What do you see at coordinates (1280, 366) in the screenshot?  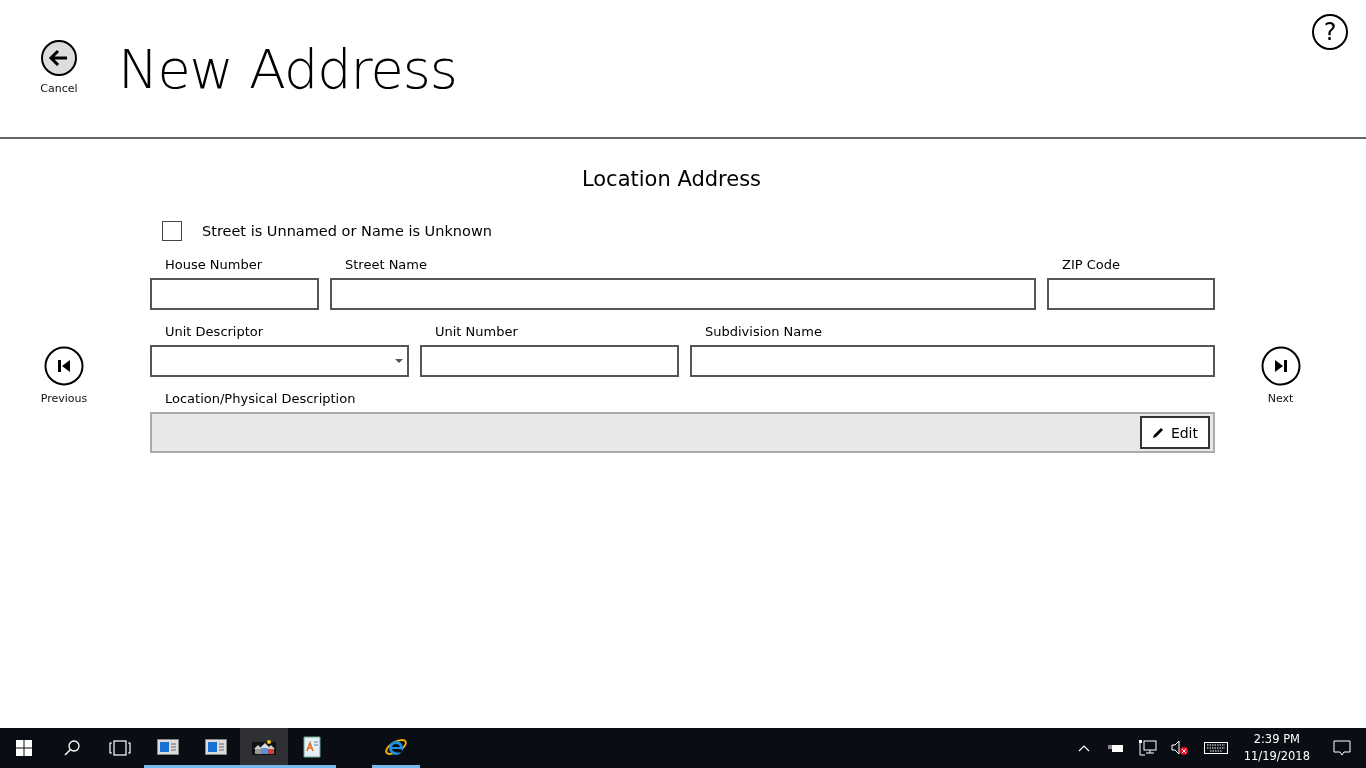 I see `skip-forward-icon` at bounding box center [1280, 366].